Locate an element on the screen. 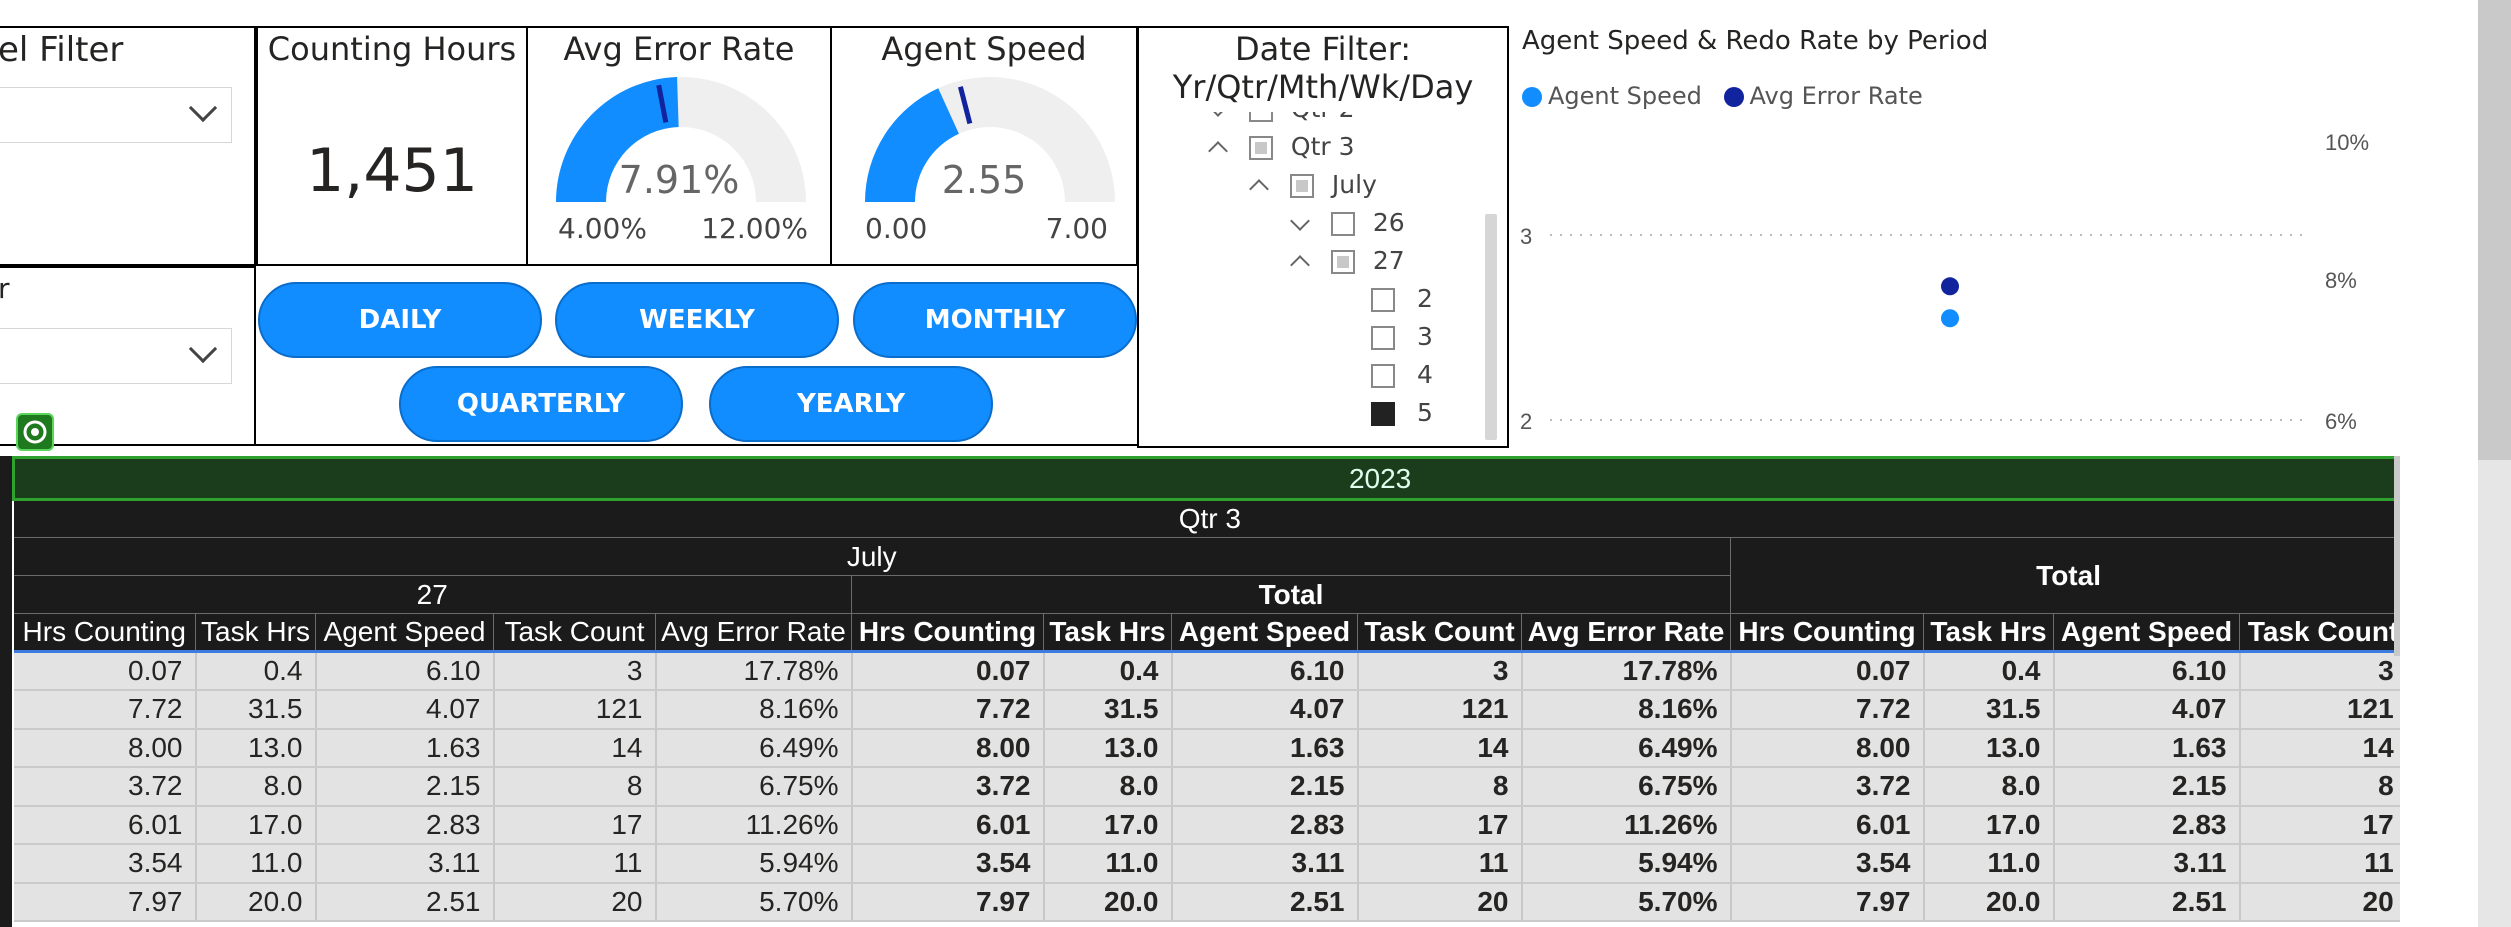 The height and width of the screenshot is (927, 2511). tree-item-week-26: 26 is located at coordinates (1347, 223).